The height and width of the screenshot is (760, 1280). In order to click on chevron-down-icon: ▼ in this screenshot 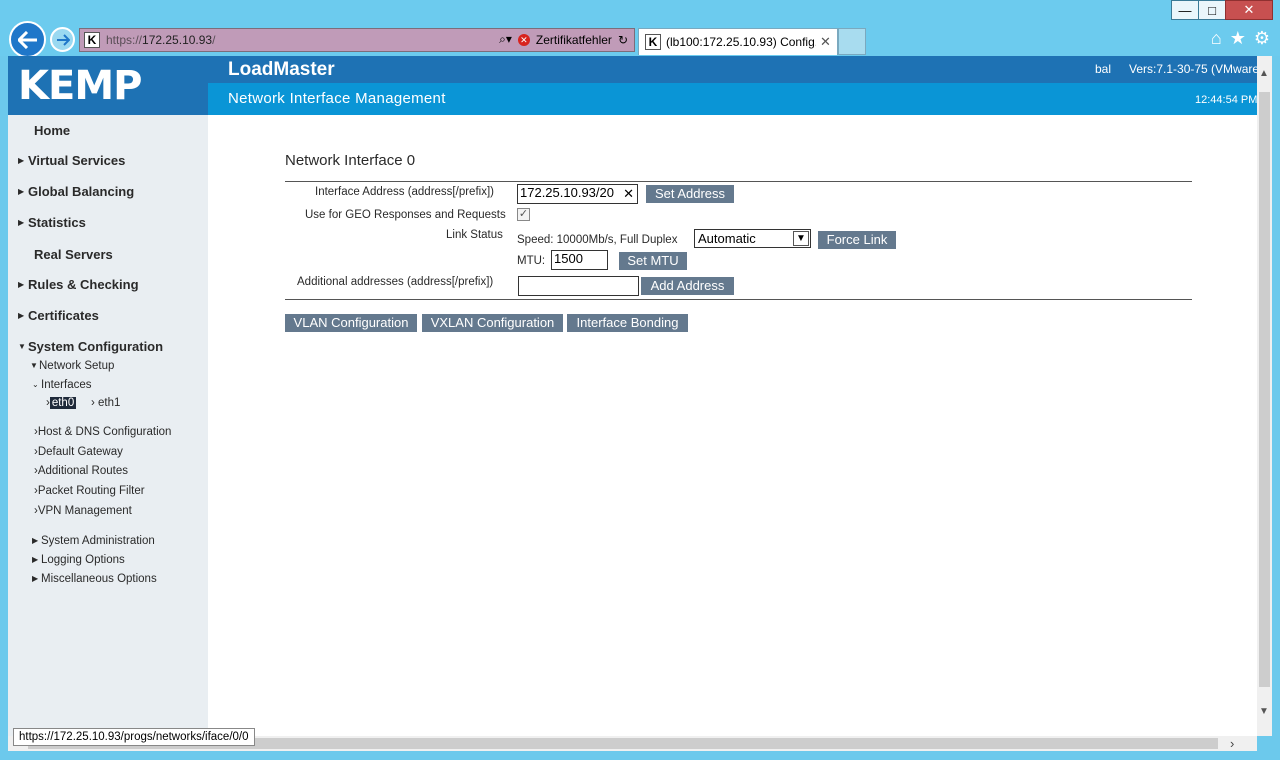, I will do `click(801, 238)`.